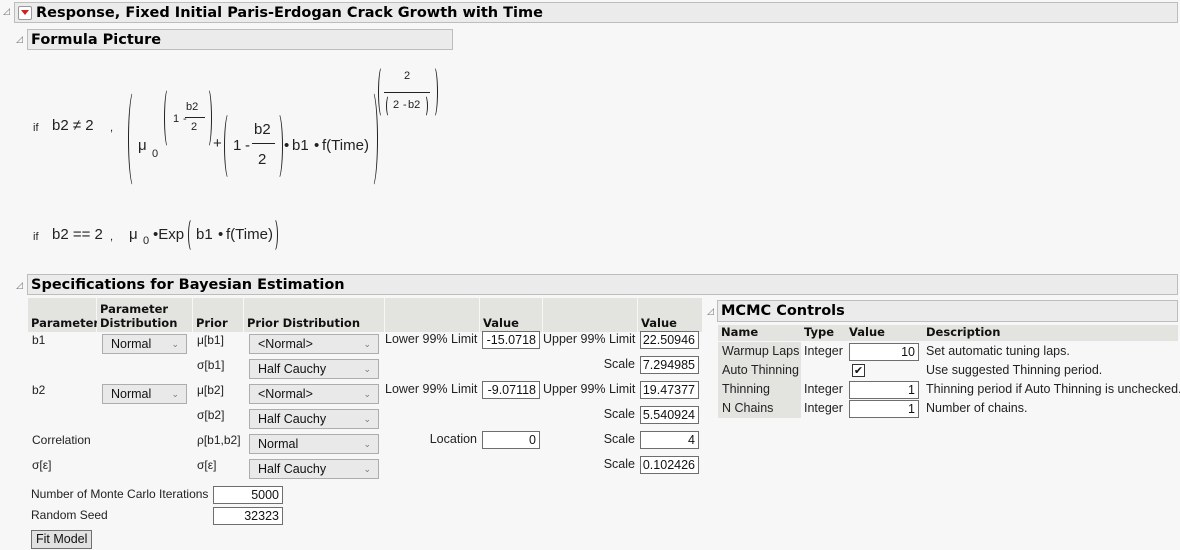 The width and height of the screenshot is (1180, 550). Describe the element at coordinates (669, 340) in the screenshot. I see `upper-limit-input: 22.50946` at that location.